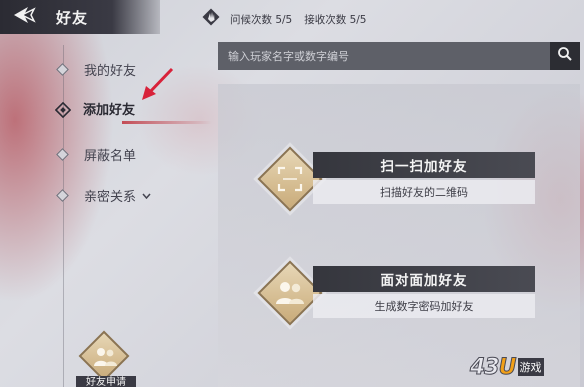  I want to click on search-button, so click(565, 56).